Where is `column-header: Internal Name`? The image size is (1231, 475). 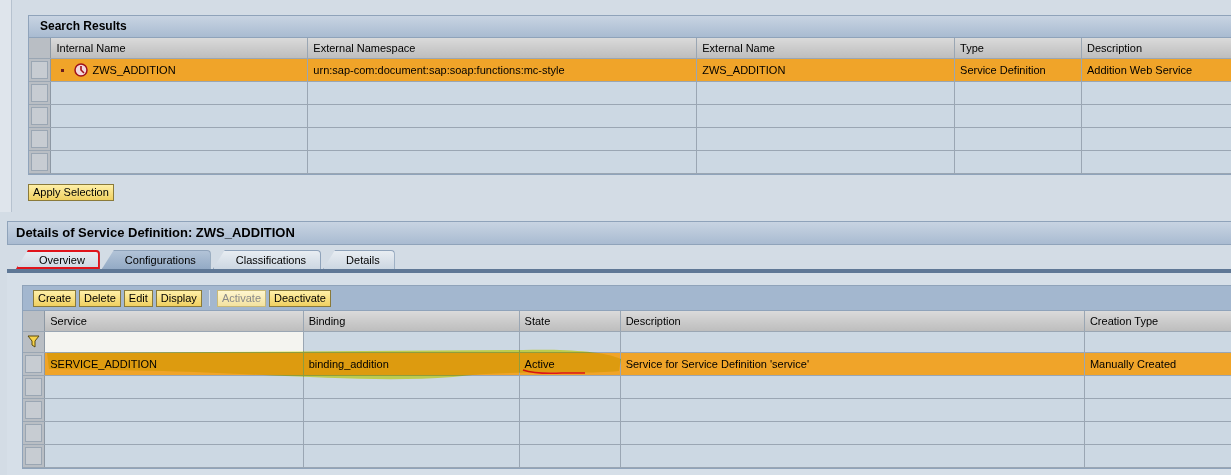 column-header: Internal Name is located at coordinates (179, 48).